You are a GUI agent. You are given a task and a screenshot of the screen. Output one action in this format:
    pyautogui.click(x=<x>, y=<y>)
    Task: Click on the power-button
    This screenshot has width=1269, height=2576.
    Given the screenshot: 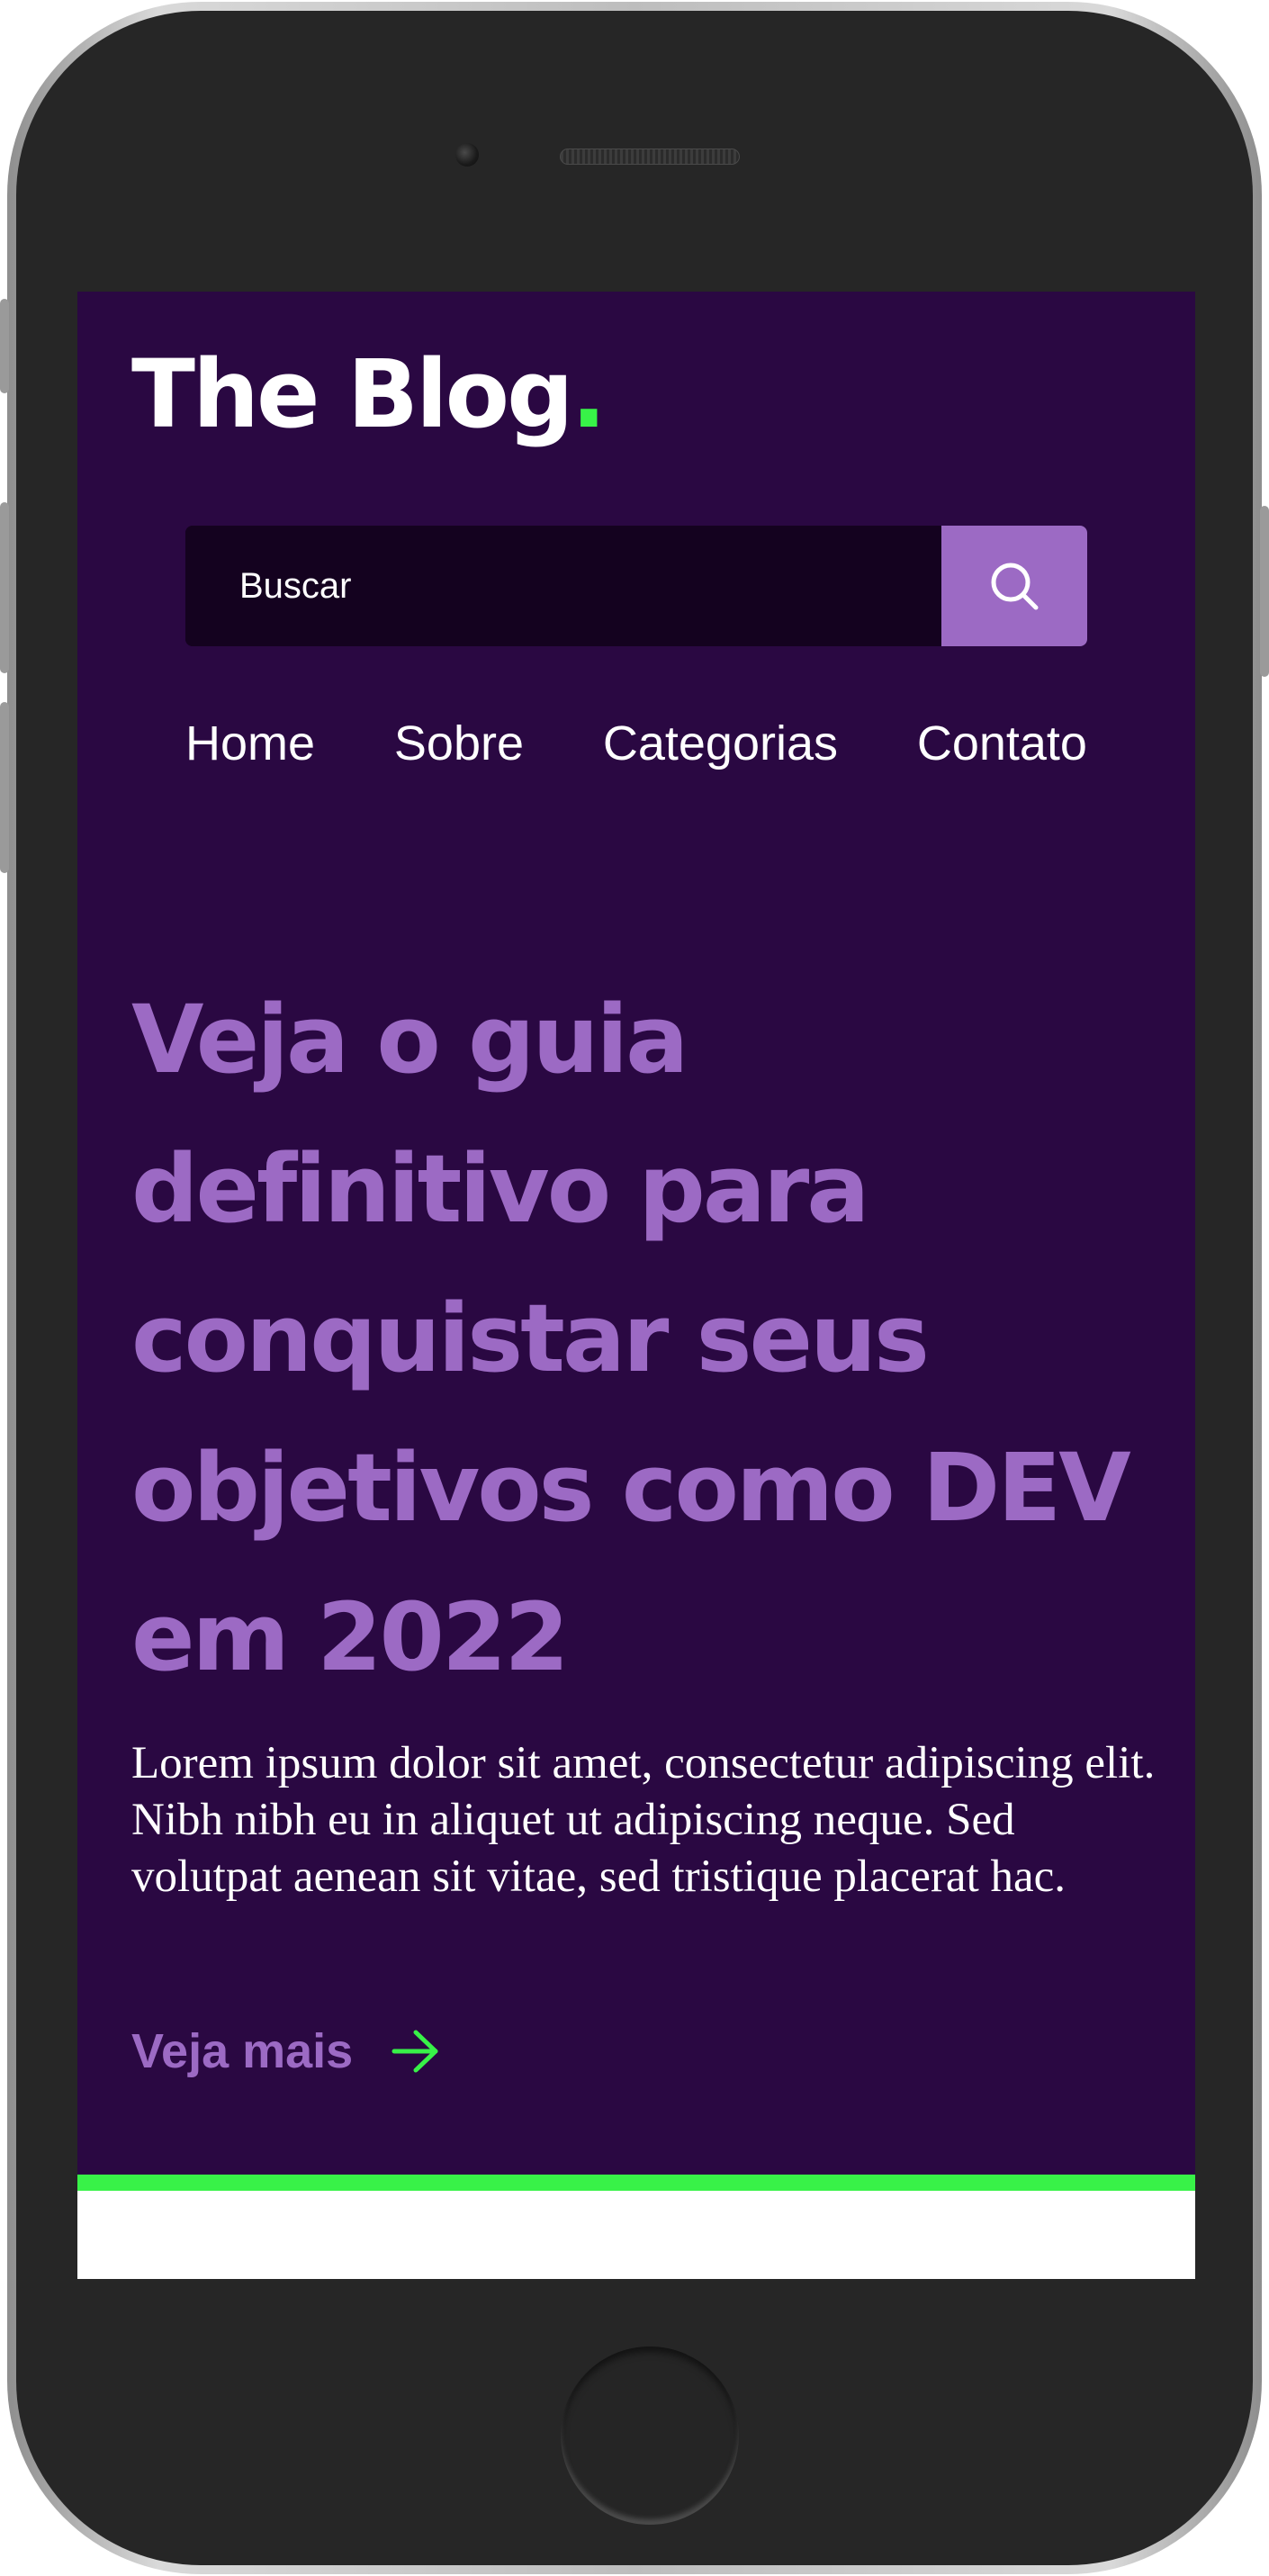 What is the action you would take?
    pyautogui.click(x=1264, y=591)
    